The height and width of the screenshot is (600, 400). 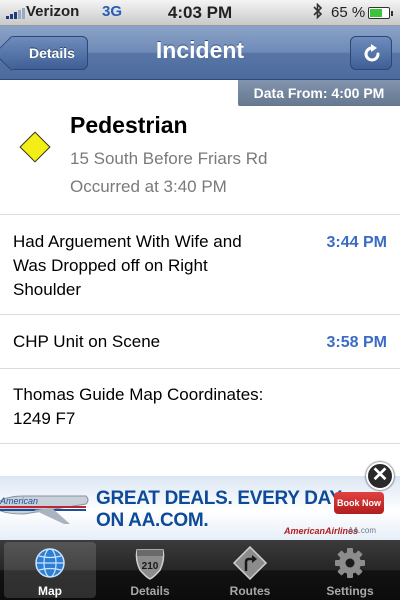 I want to click on airplane-image: American, so click(x=44, y=509).